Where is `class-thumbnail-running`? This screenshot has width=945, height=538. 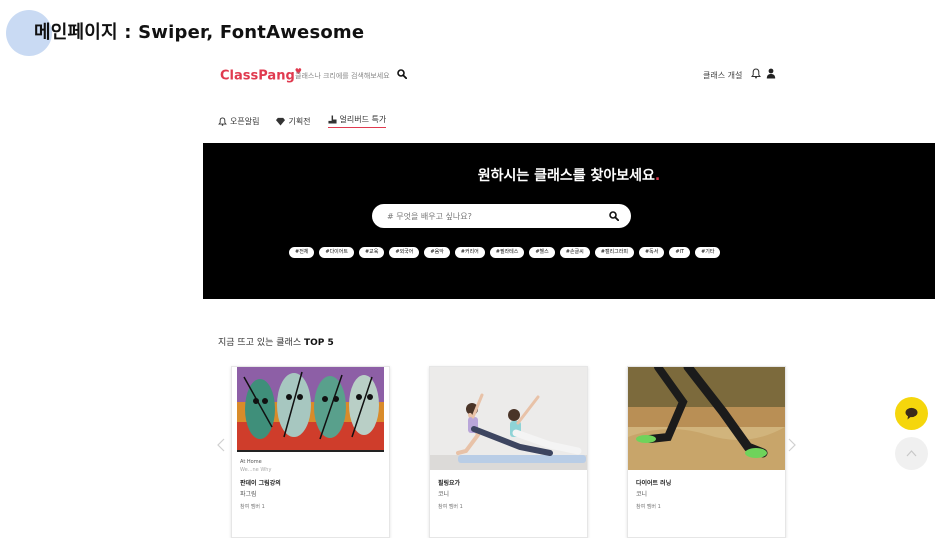 class-thumbnail-running is located at coordinates (706, 418).